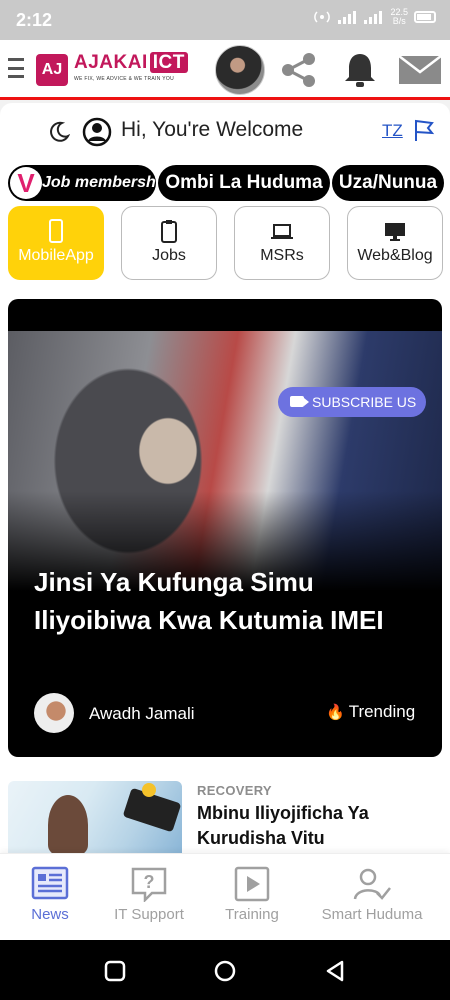 The height and width of the screenshot is (1000, 450). I want to click on laptop-icon, so click(282, 231).